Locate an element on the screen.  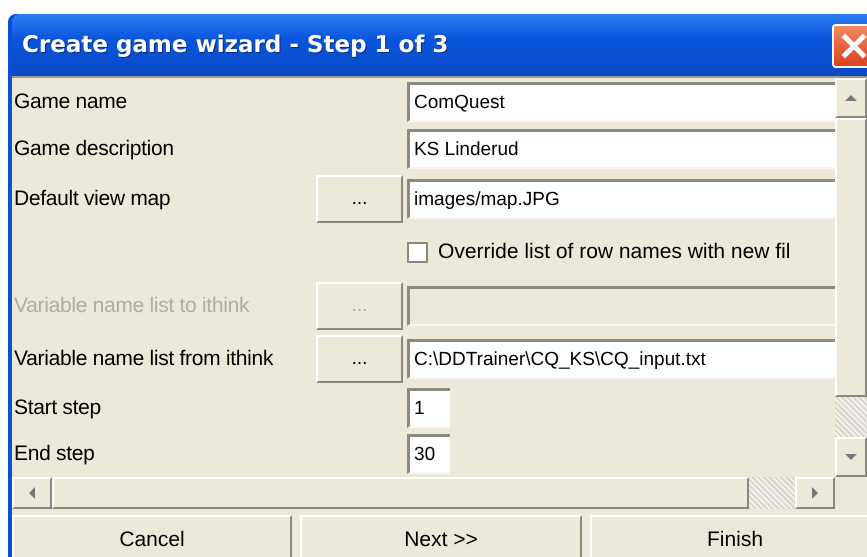
input-field: C:\DDTrainer\CQ_KS\CQ_input.txt is located at coordinates (621, 358).